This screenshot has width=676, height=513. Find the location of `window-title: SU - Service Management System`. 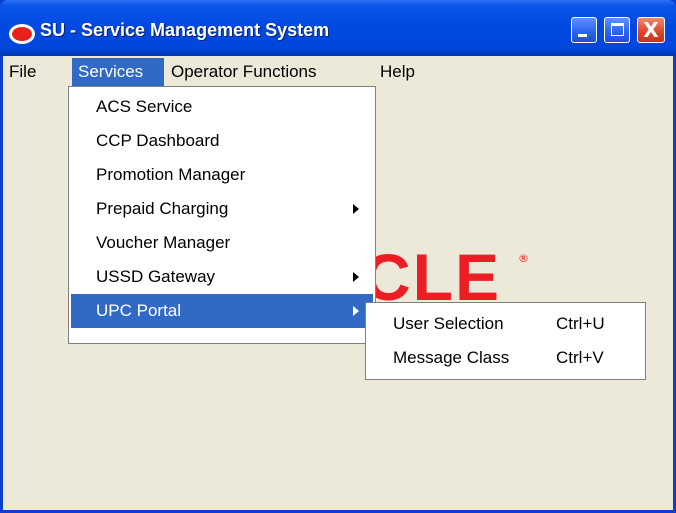

window-title: SU - Service Management System is located at coordinates (185, 30).